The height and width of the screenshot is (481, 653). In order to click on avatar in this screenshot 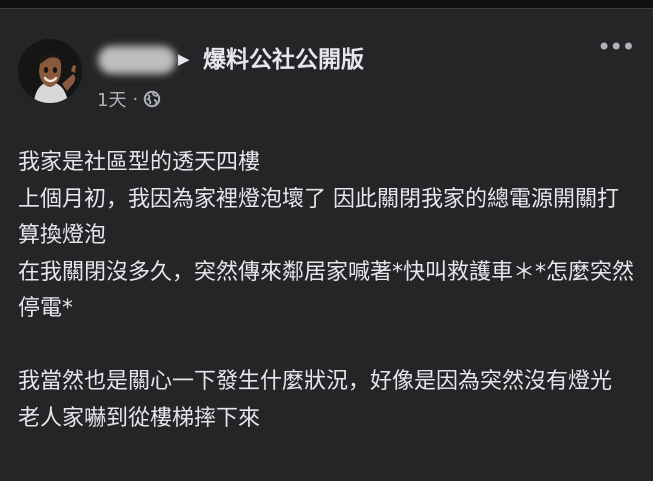, I will do `click(50, 71)`.